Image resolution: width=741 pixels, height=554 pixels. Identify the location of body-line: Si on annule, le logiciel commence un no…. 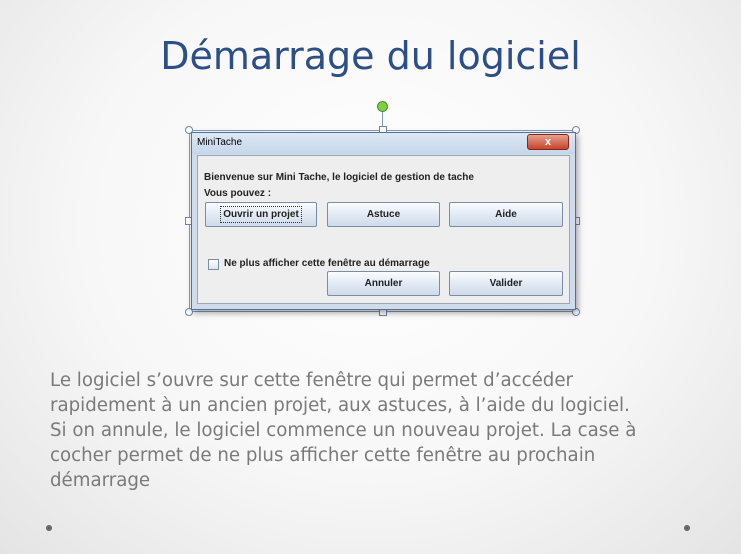
(343, 430).